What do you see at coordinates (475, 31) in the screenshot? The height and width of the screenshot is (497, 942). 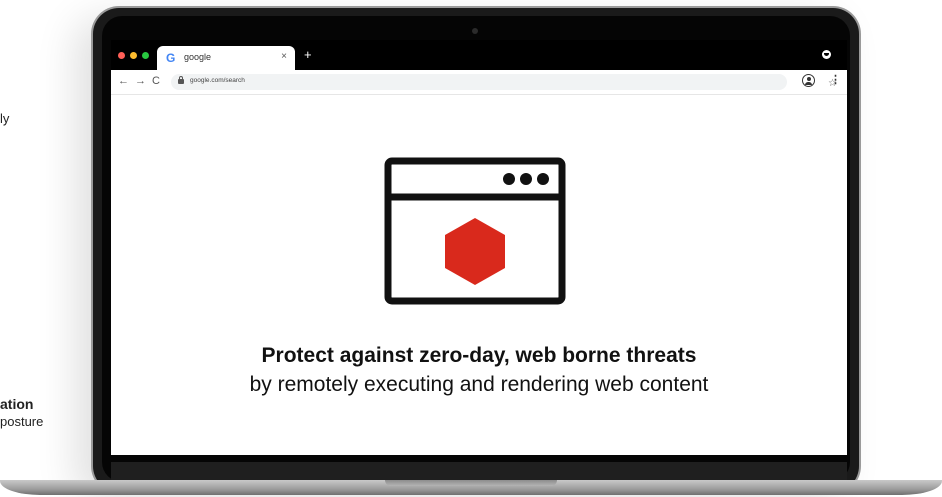 I see `webcam-icon` at bounding box center [475, 31].